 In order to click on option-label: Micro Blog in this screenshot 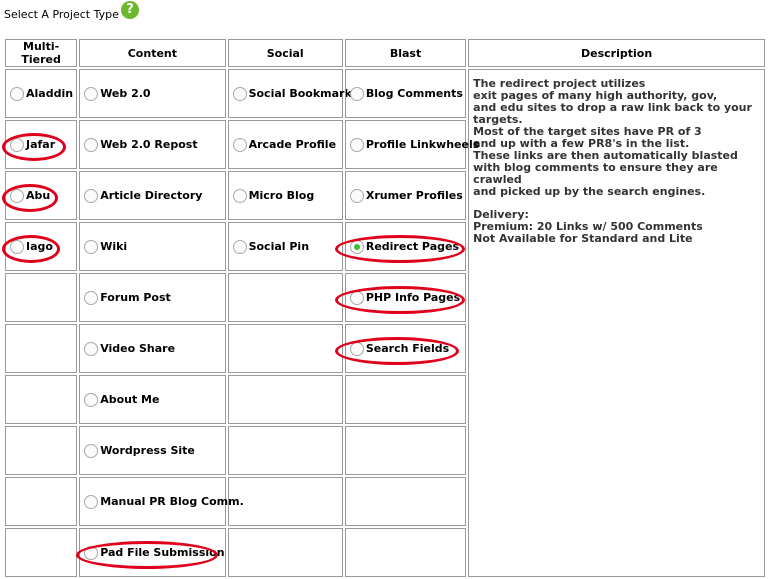, I will do `click(281, 195)`.